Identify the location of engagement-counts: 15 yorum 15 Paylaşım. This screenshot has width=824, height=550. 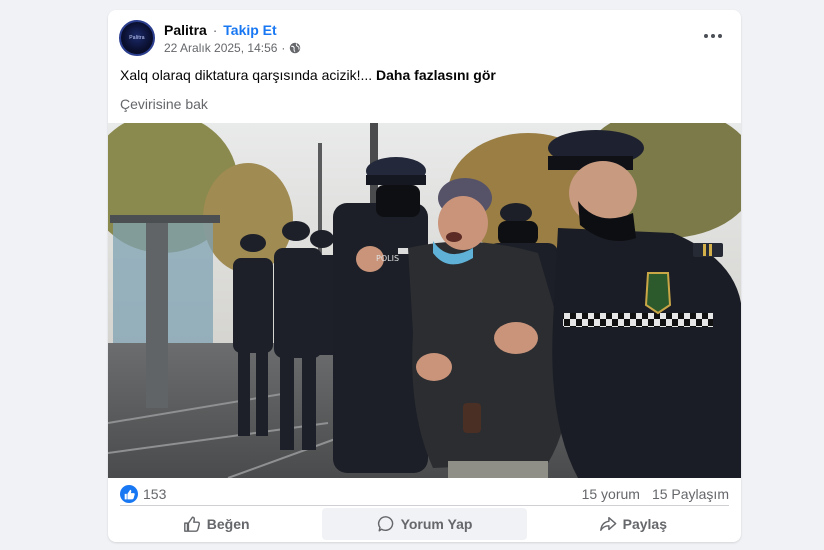
(655, 494).